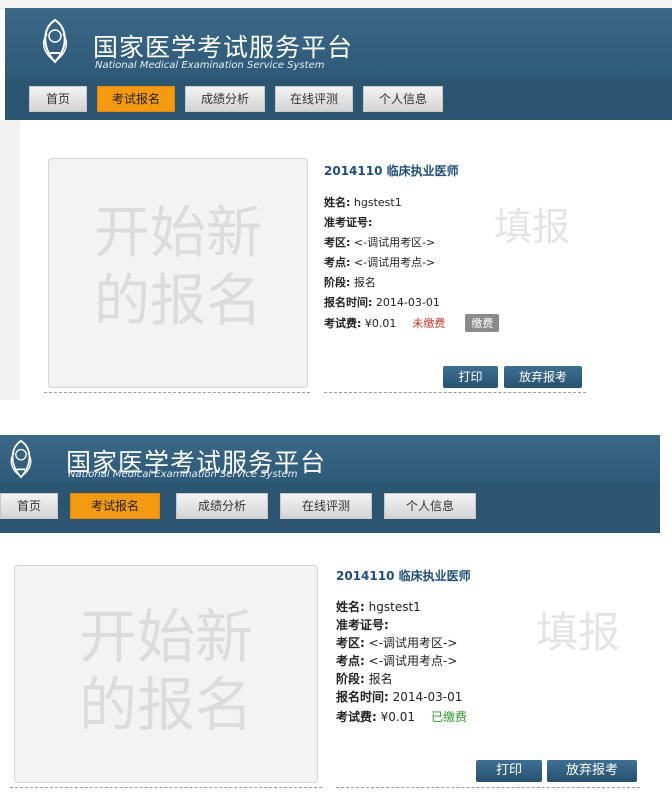 This screenshot has width=672, height=792. Describe the element at coordinates (10, 260) in the screenshot. I see `left-margin` at that location.